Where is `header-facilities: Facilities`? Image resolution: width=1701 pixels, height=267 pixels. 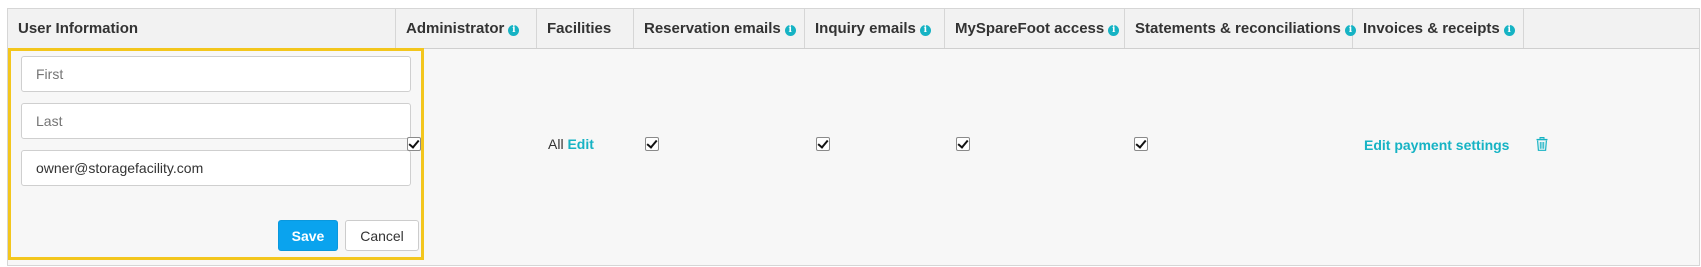 header-facilities: Facilities is located at coordinates (585, 28).